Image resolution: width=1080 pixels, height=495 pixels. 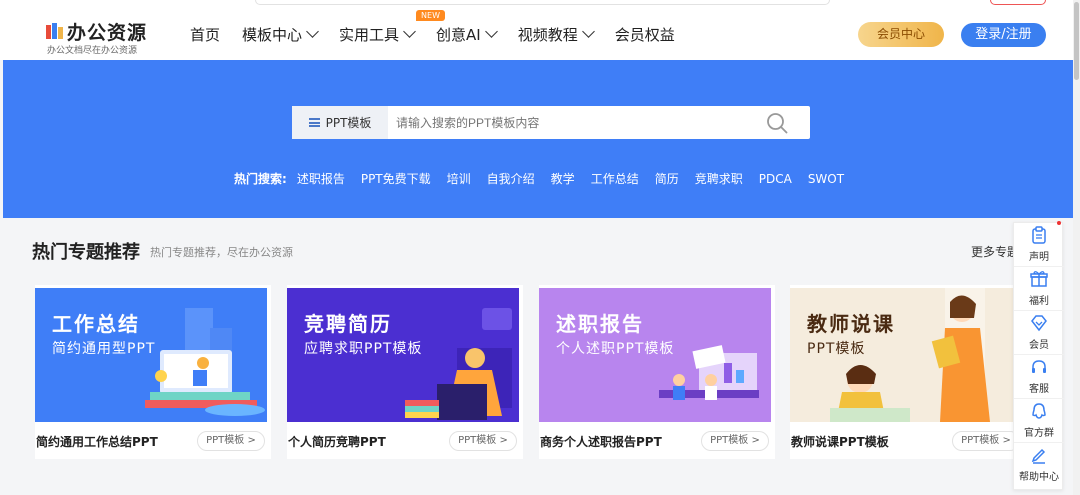 What do you see at coordinates (826, 179) in the screenshot?
I see `hot-keyword: SWOT` at bounding box center [826, 179].